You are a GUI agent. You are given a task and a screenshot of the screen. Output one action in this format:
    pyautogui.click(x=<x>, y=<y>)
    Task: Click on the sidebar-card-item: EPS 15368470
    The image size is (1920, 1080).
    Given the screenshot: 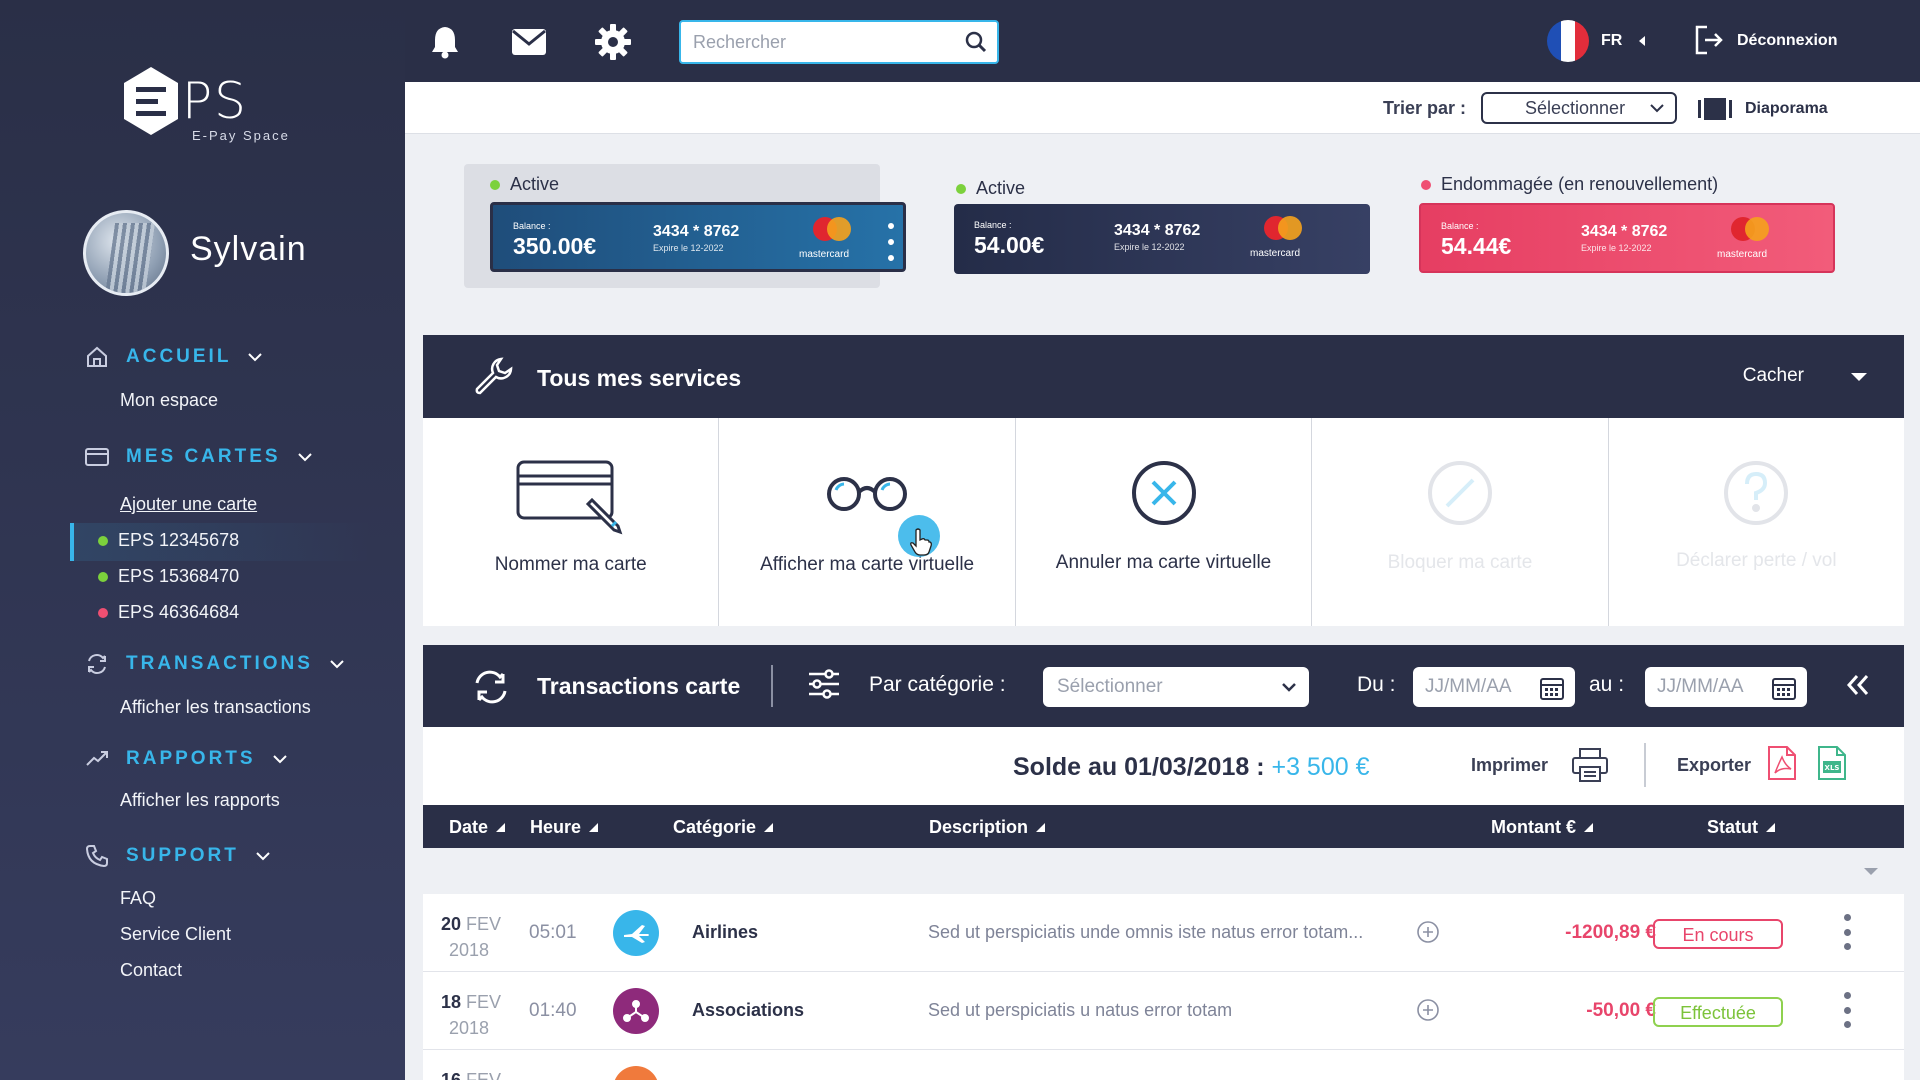 What is the action you would take?
    pyautogui.click(x=168, y=576)
    